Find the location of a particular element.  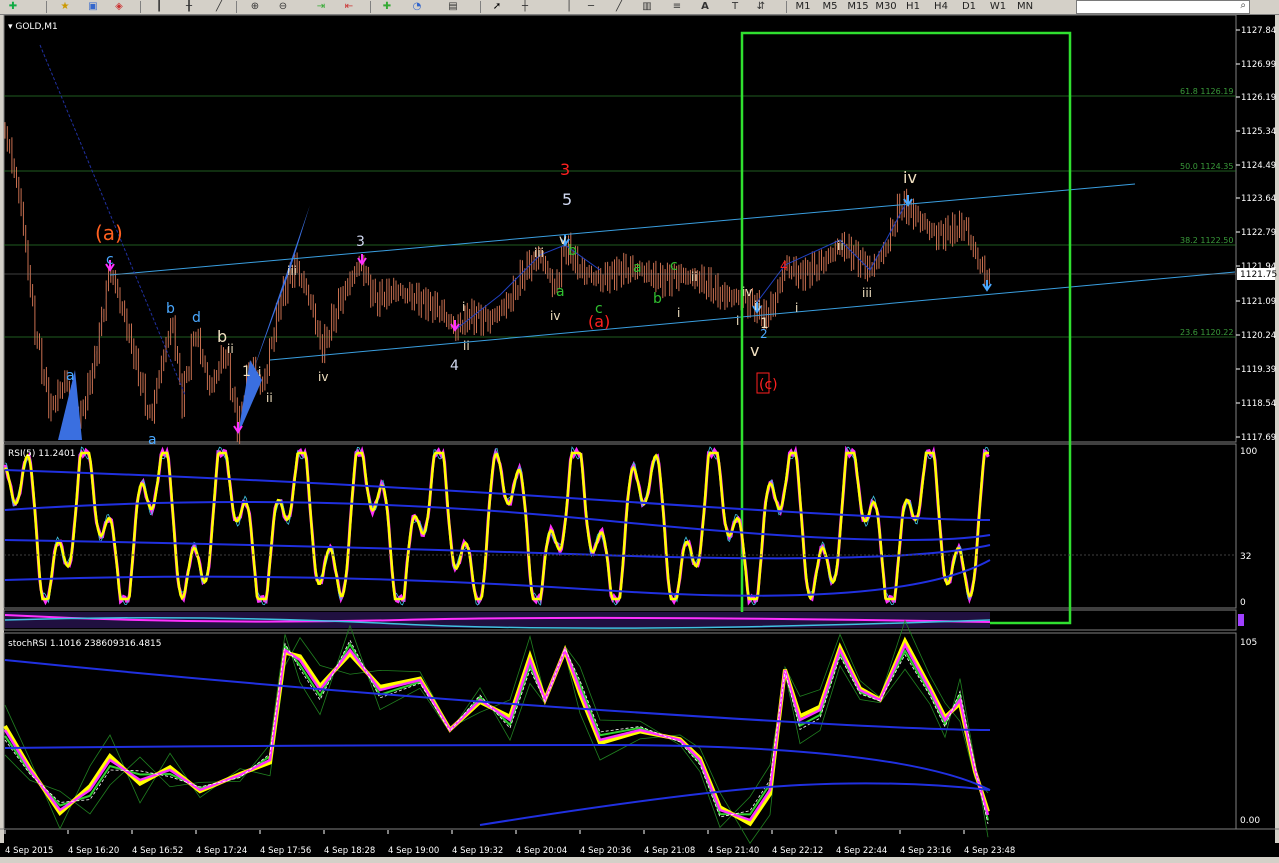

wave-label: 2 is located at coordinates (764, 334).